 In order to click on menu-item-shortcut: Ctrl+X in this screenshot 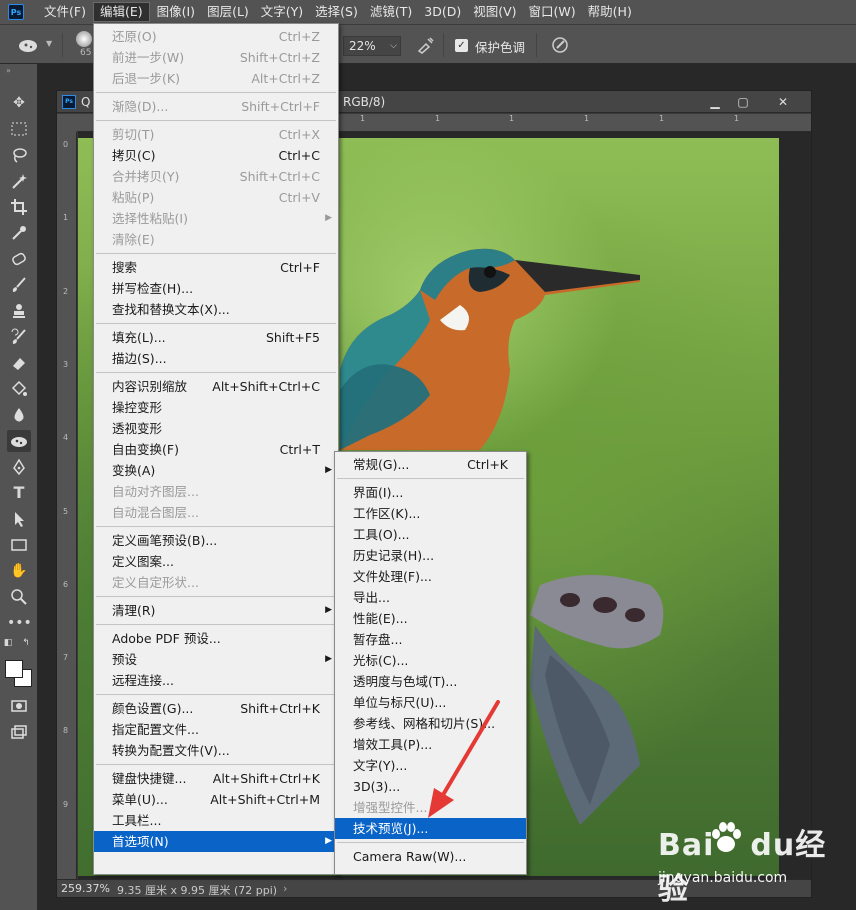, I will do `click(299, 134)`.